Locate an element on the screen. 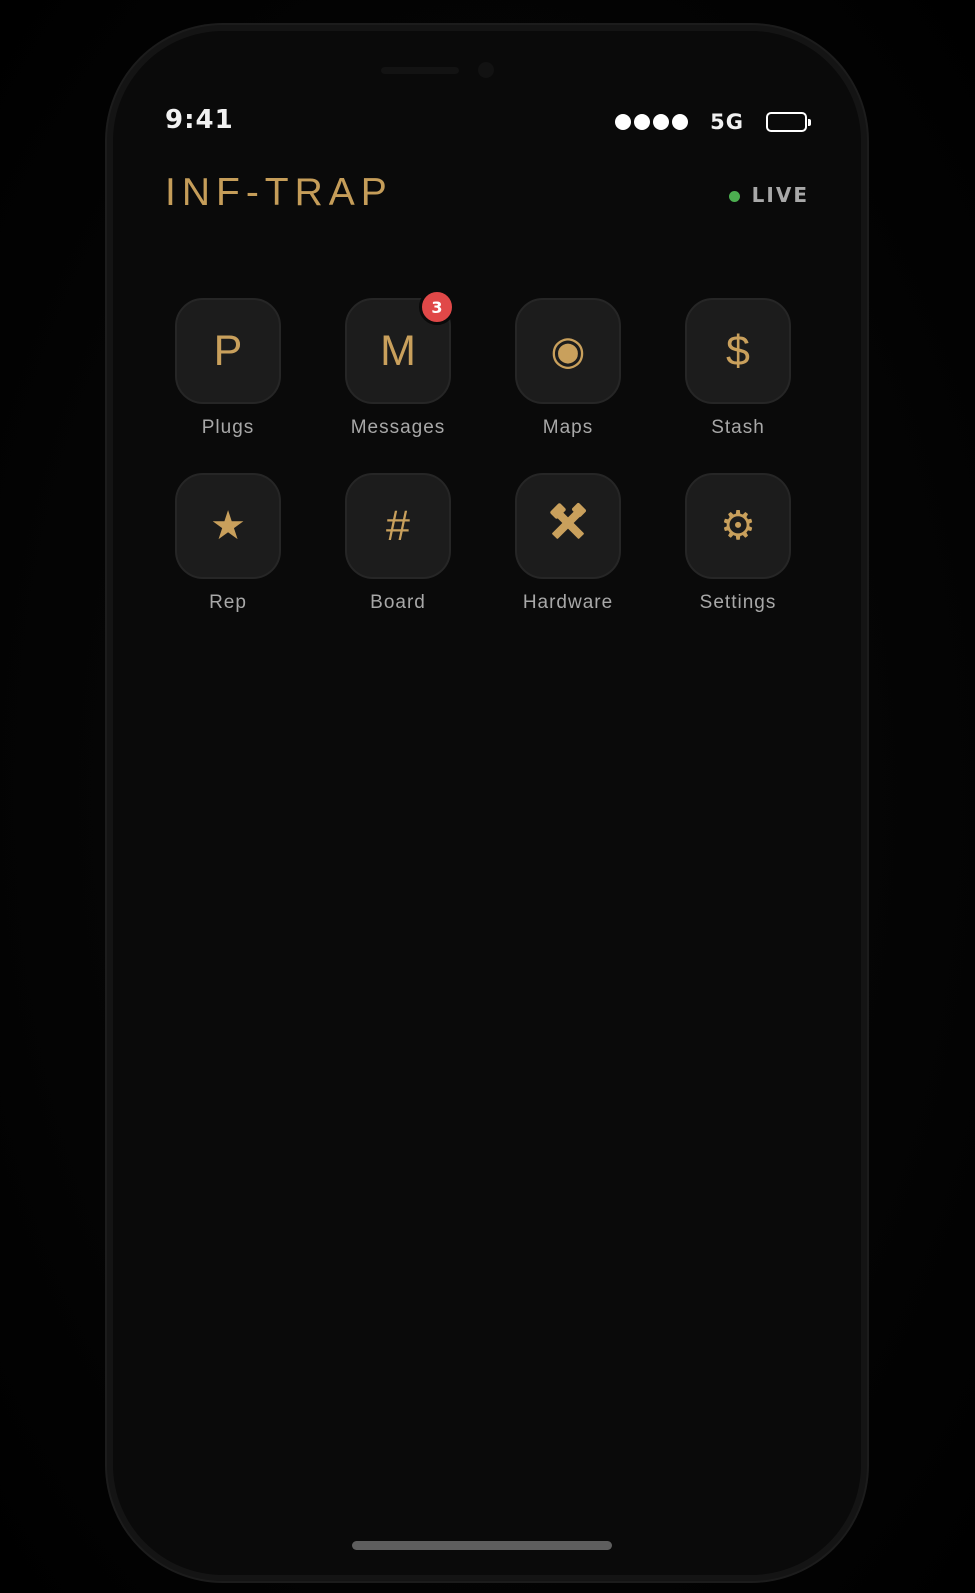 The height and width of the screenshot is (1593, 975). live-indicator: LIVE is located at coordinates (768, 195).